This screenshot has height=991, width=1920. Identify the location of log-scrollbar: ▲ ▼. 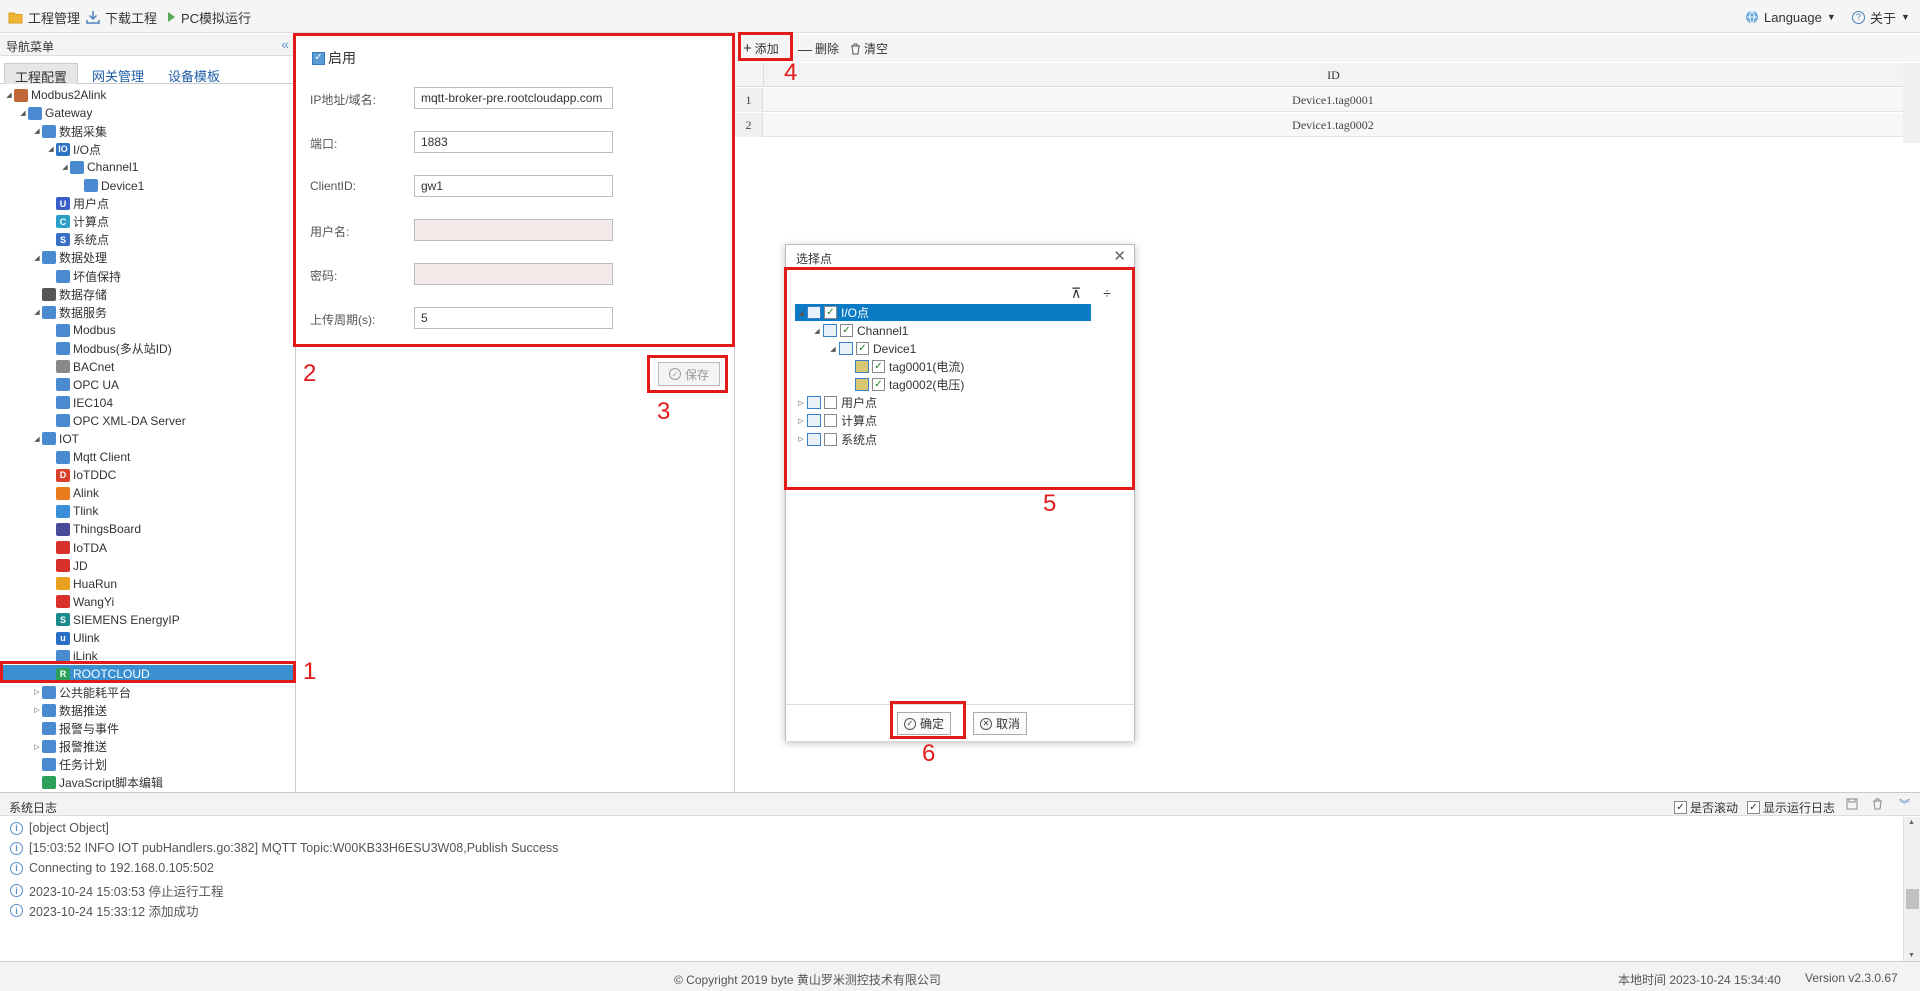
(1911, 889).